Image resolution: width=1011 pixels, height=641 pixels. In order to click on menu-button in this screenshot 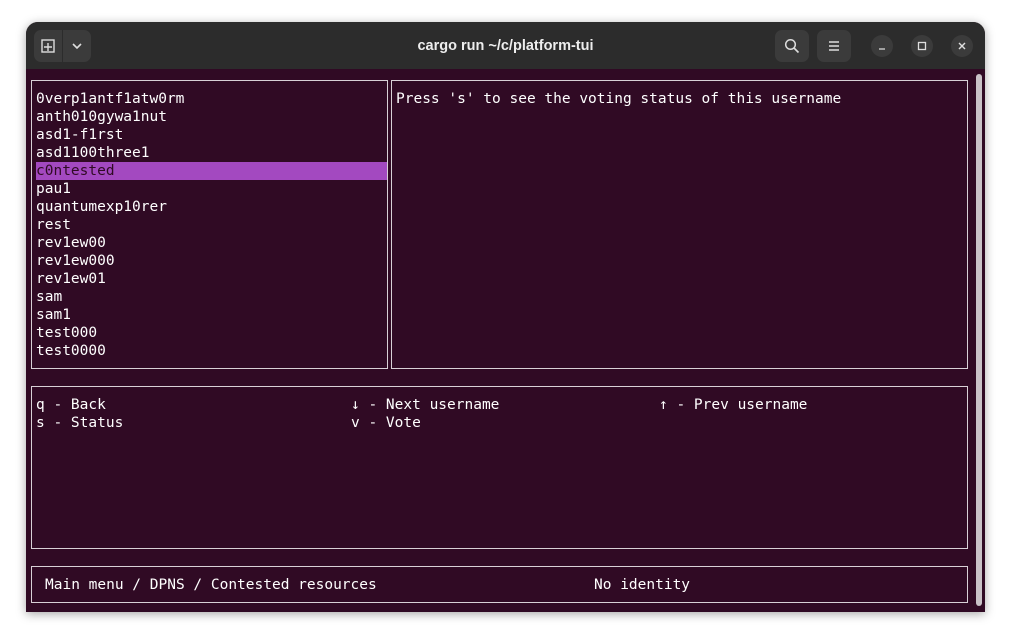, I will do `click(834, 46)`.